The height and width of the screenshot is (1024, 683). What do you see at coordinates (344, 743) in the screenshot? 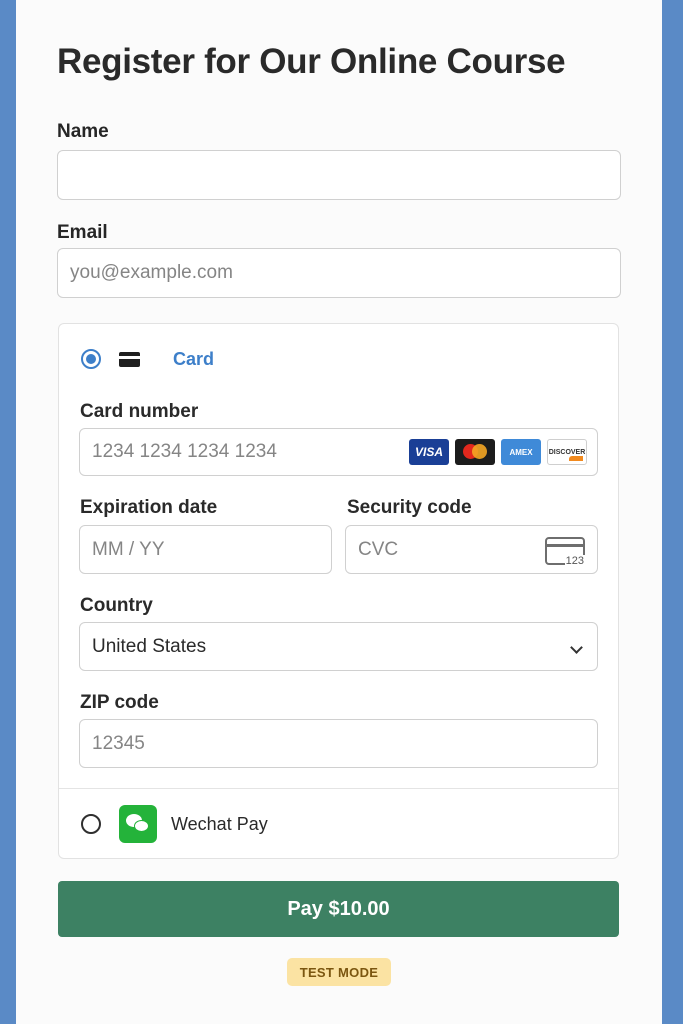
I see `zip-input` at bounding box center [344, 743].